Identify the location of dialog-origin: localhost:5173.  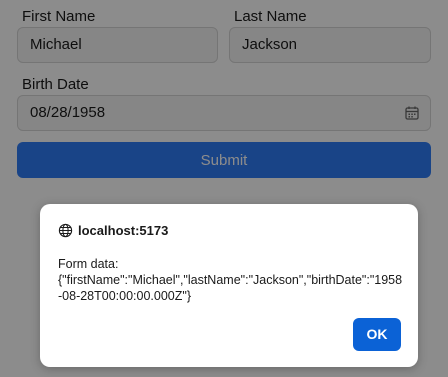
(123, 230).